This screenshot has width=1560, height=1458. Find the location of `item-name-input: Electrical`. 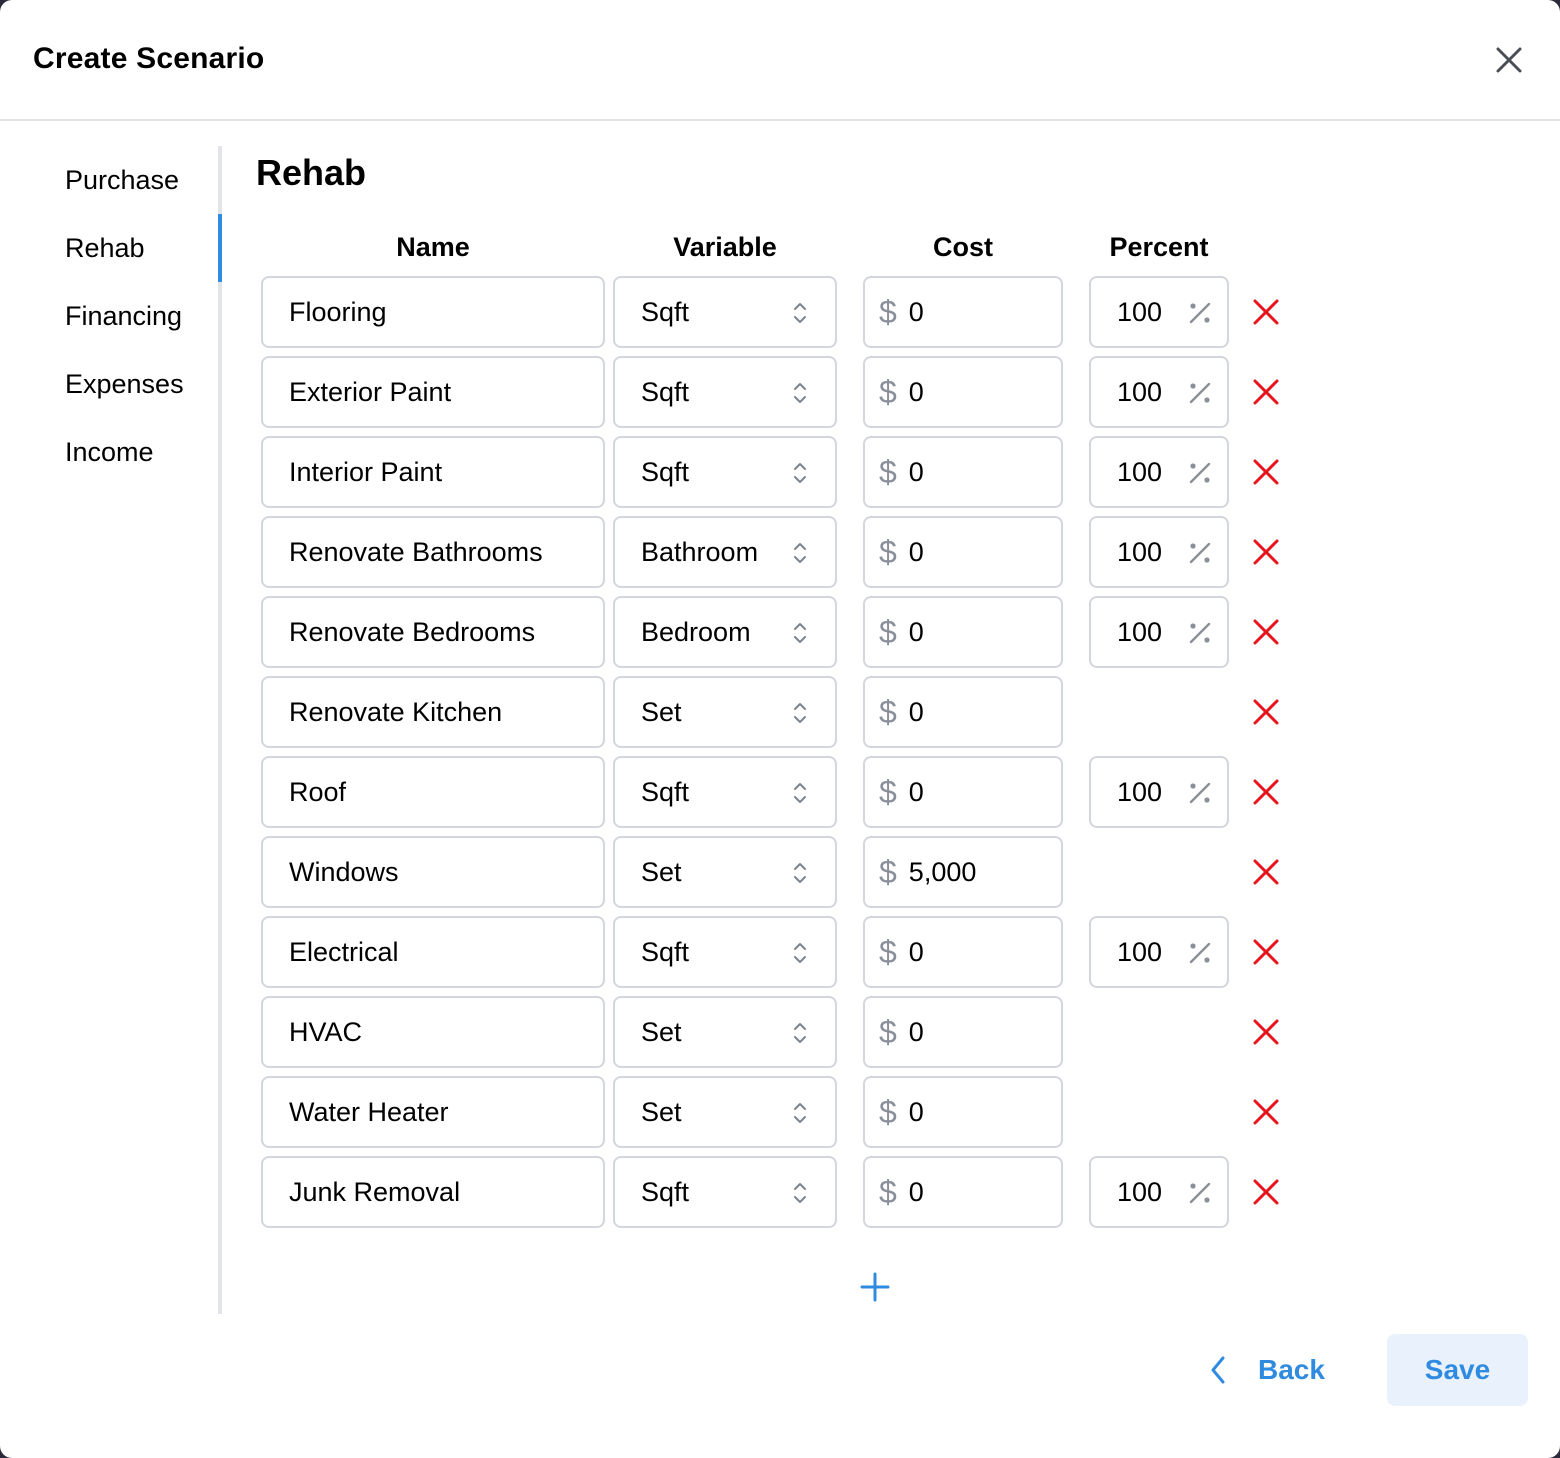

item-name-input: Electrical is located at coordinates (433, 952).